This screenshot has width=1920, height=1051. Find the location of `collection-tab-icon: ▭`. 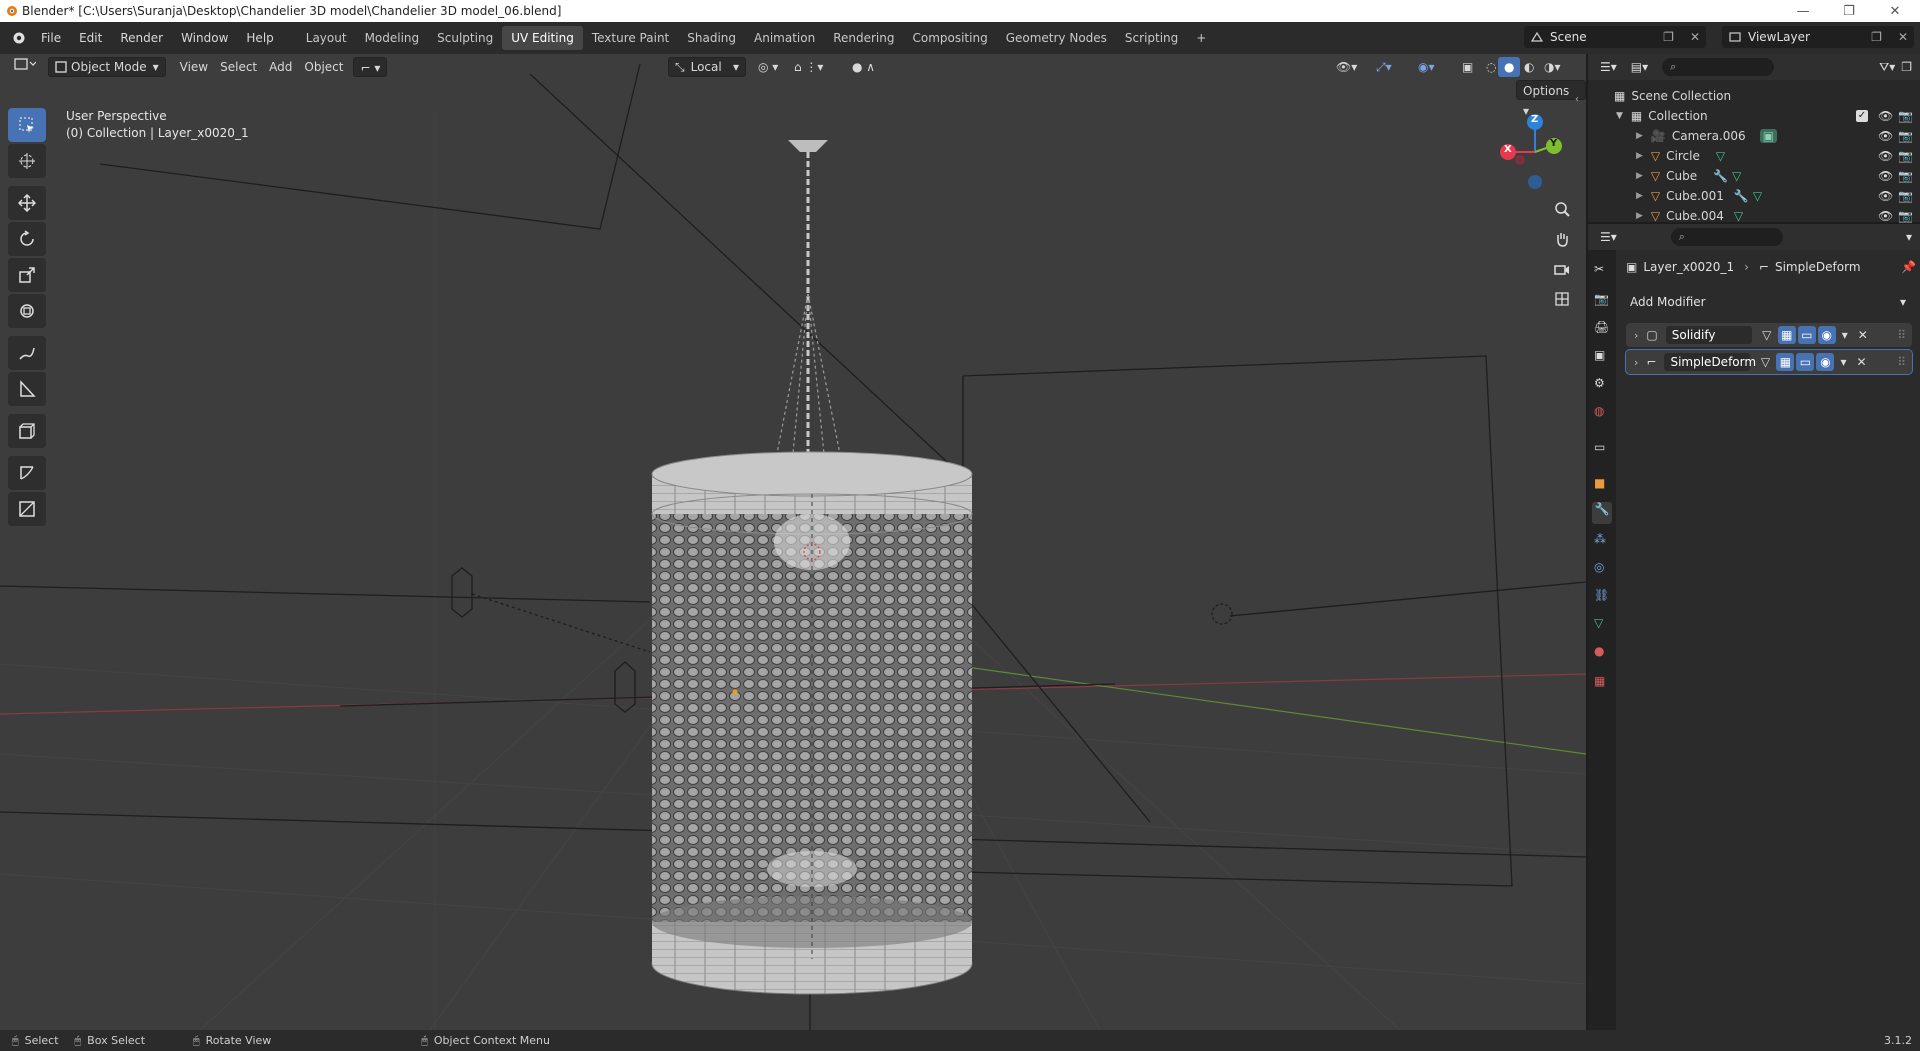

collection-tab-icon: ▭ is located at coordinates (1599, 447).